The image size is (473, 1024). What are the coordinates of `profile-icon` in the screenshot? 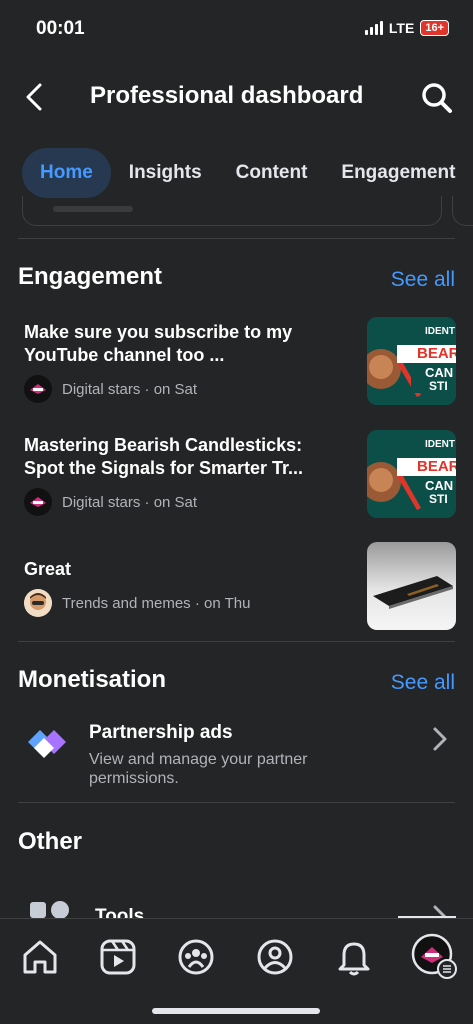 It's located at (275, 957).